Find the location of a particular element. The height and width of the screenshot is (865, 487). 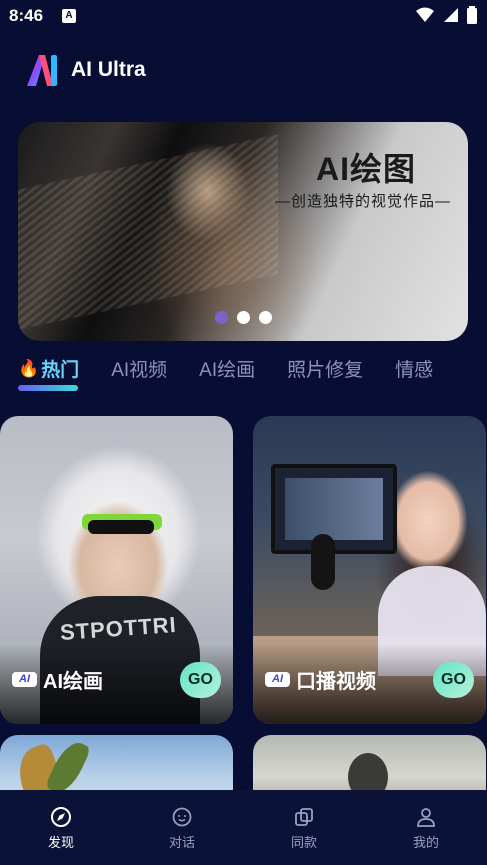

nav-chat: 对话 is located at coordinates (182, 828).